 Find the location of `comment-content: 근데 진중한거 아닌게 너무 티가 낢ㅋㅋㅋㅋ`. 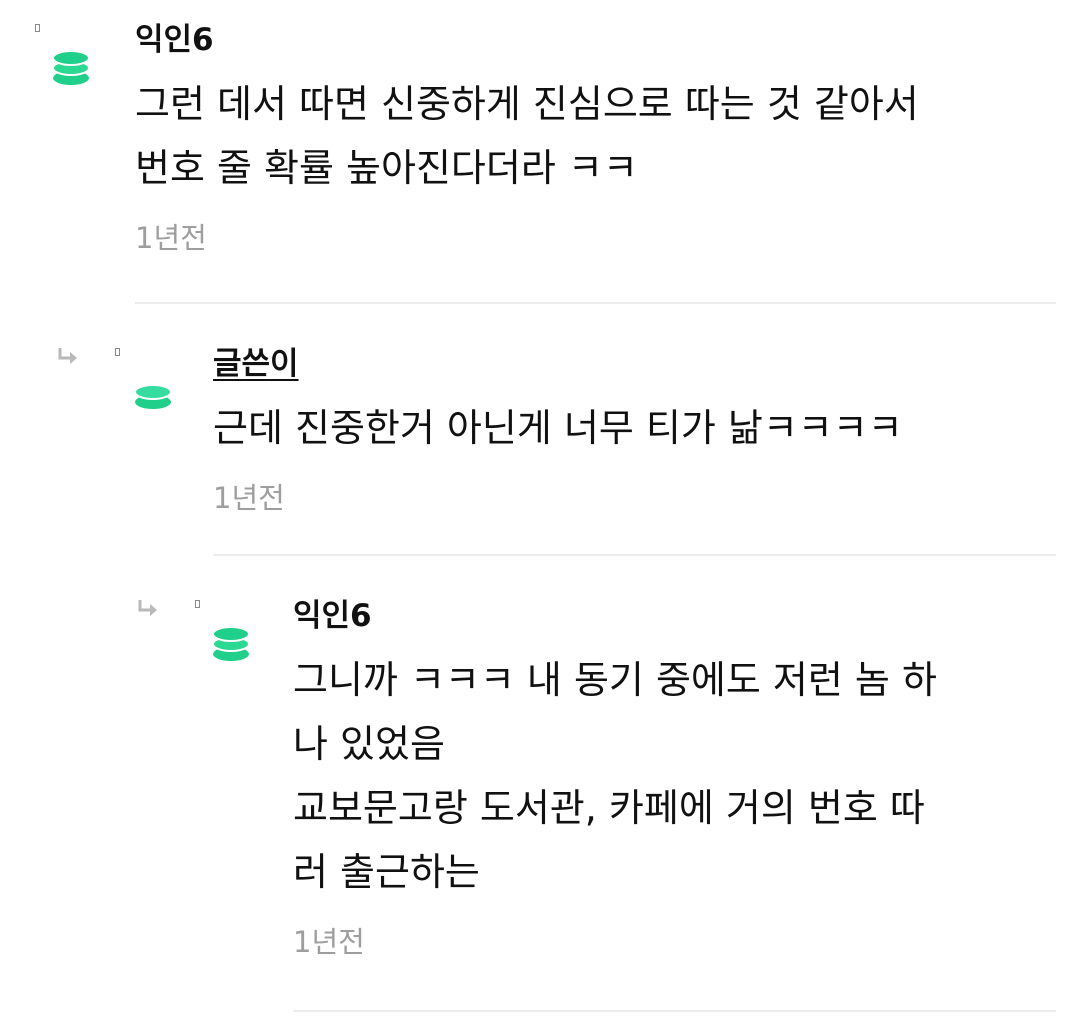

comment-content: 근데 진중한거 아닌게 너무 티가 낢ㅋㅋㅋㅋ is located at coordinates (634, 428).